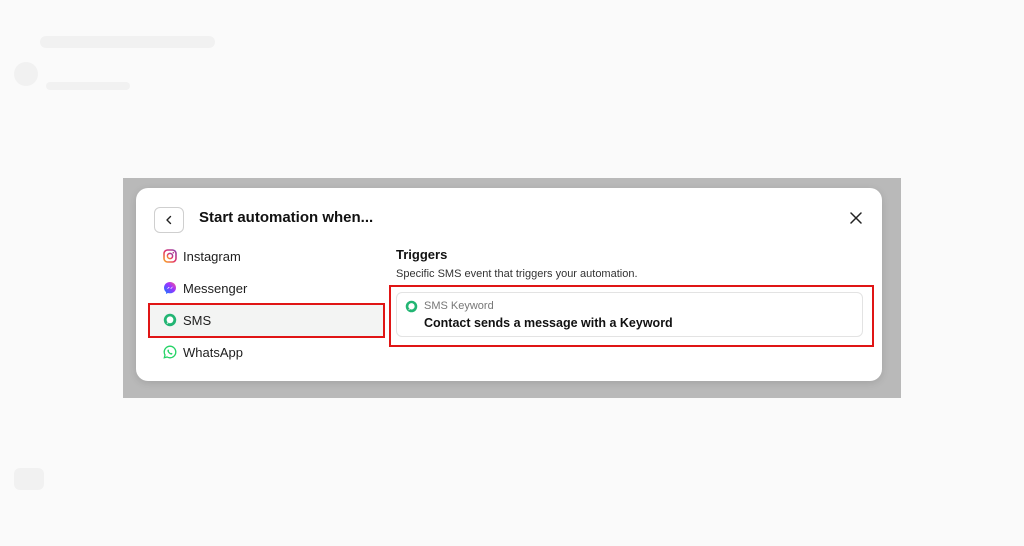 The image size is (1024, 546). Describe the element at coordinates (212, 256) in the screenshot. I see `sidebar-item-label: Instagram` at that location.